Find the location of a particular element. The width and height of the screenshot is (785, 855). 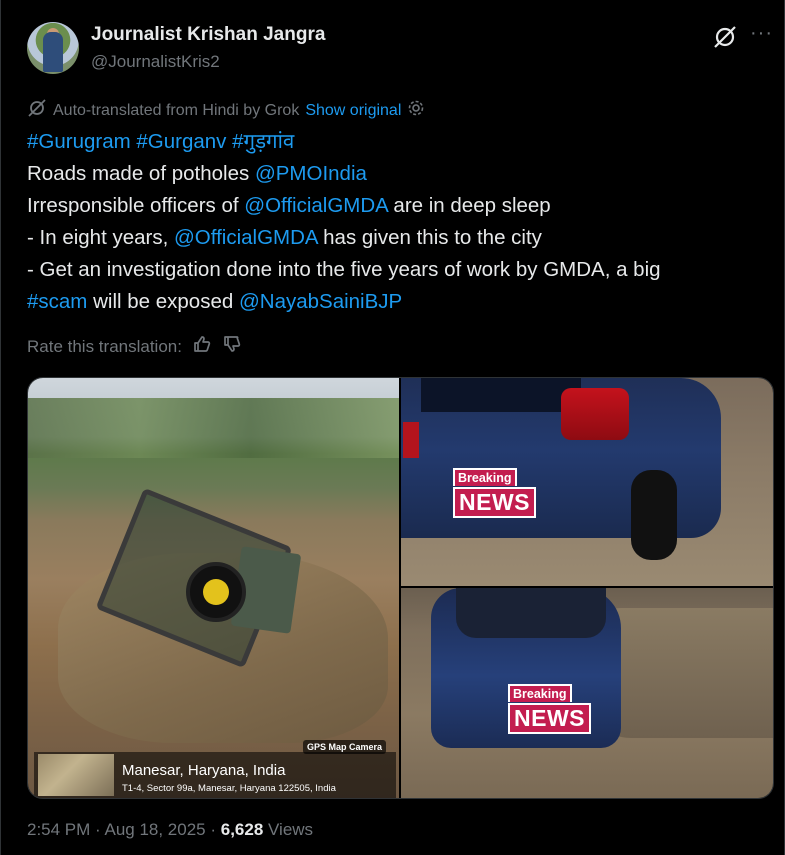

thumbs-down-icon is located at coordinates (232, 346).